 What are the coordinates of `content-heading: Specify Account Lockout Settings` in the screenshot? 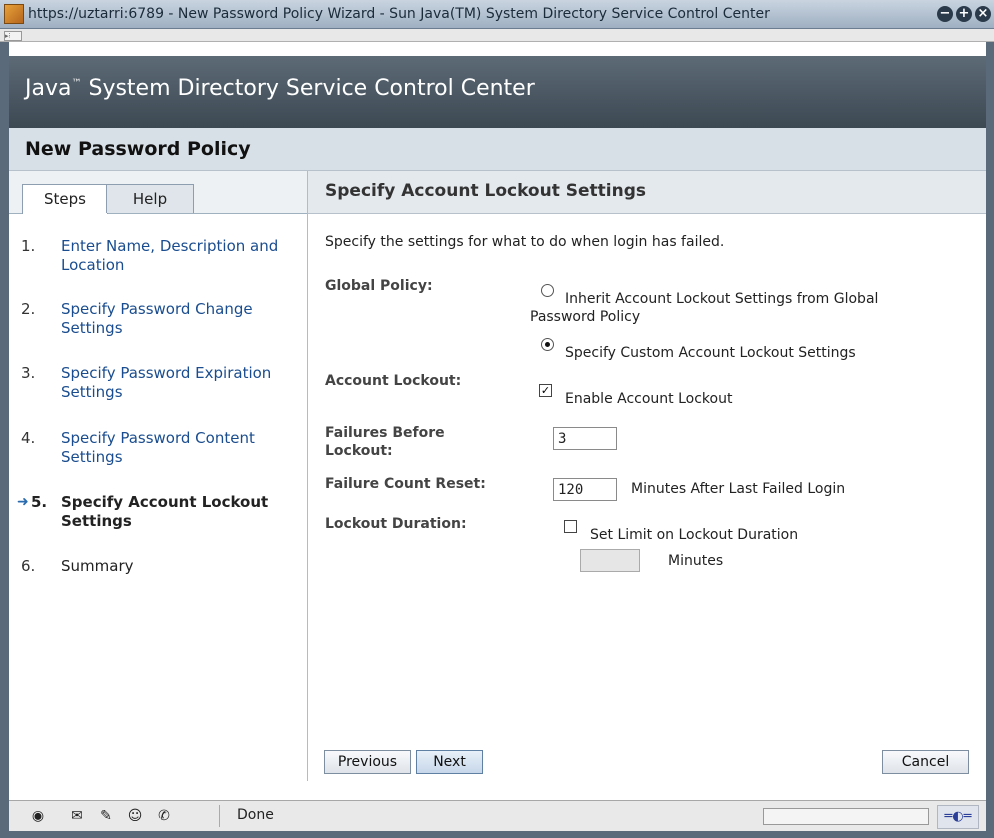 It's located at (485, 191).